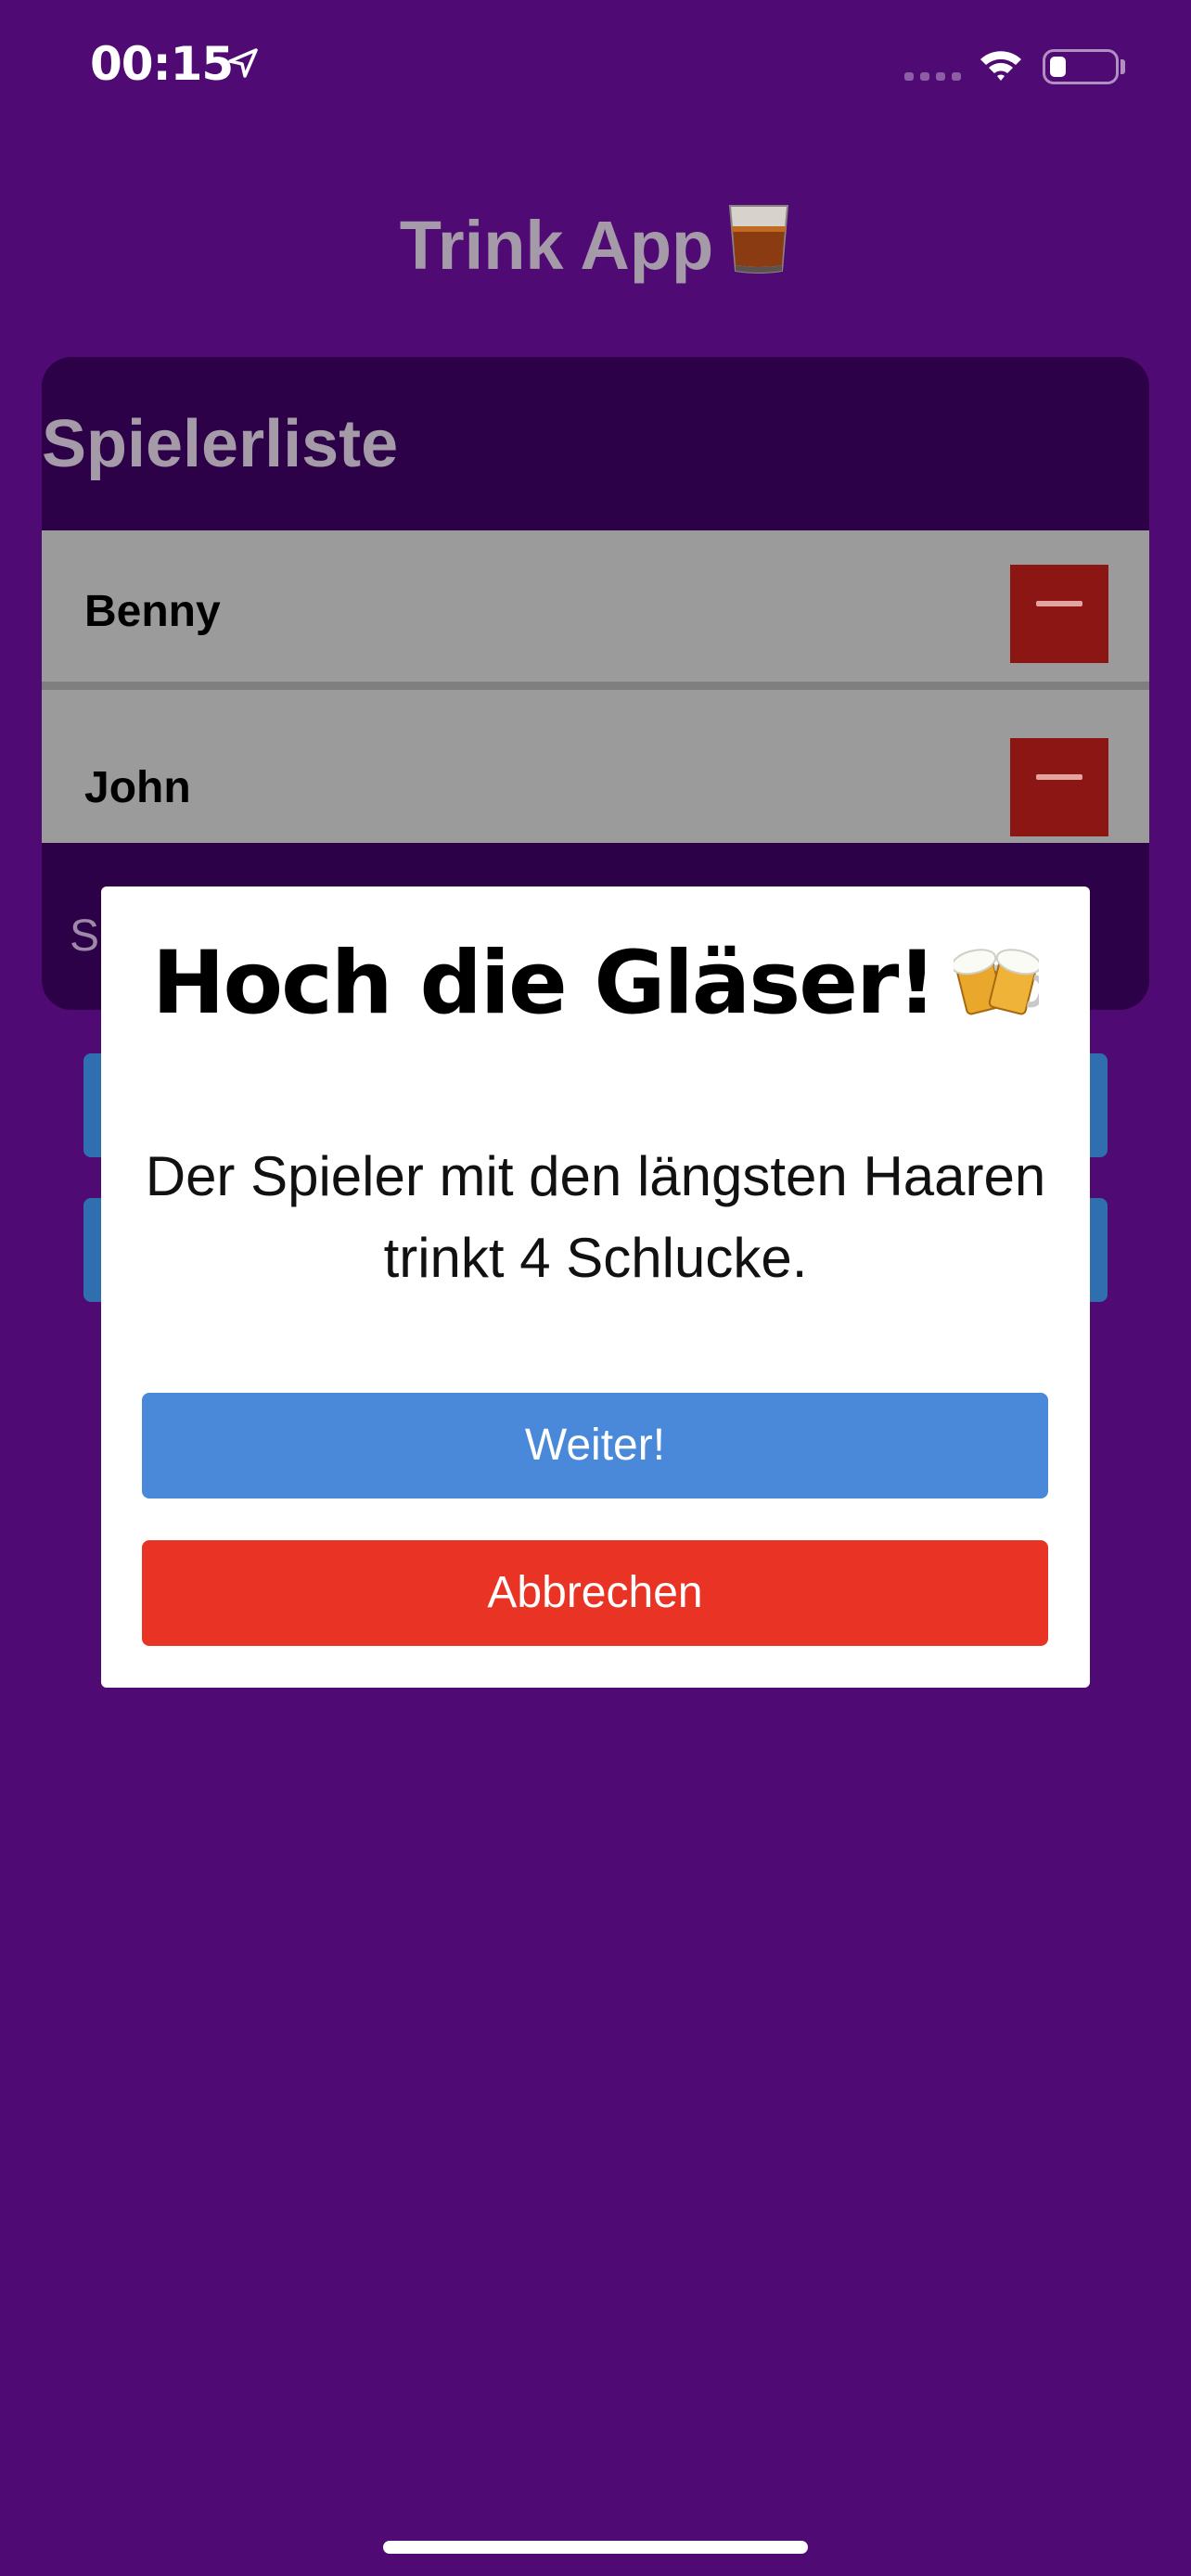 This screenshot has height=2576, width=1191. What do you see at coordinates (556, 246) in the screenshot?
I see `app-title-text: Trink App` at bounding box center [556, 246].